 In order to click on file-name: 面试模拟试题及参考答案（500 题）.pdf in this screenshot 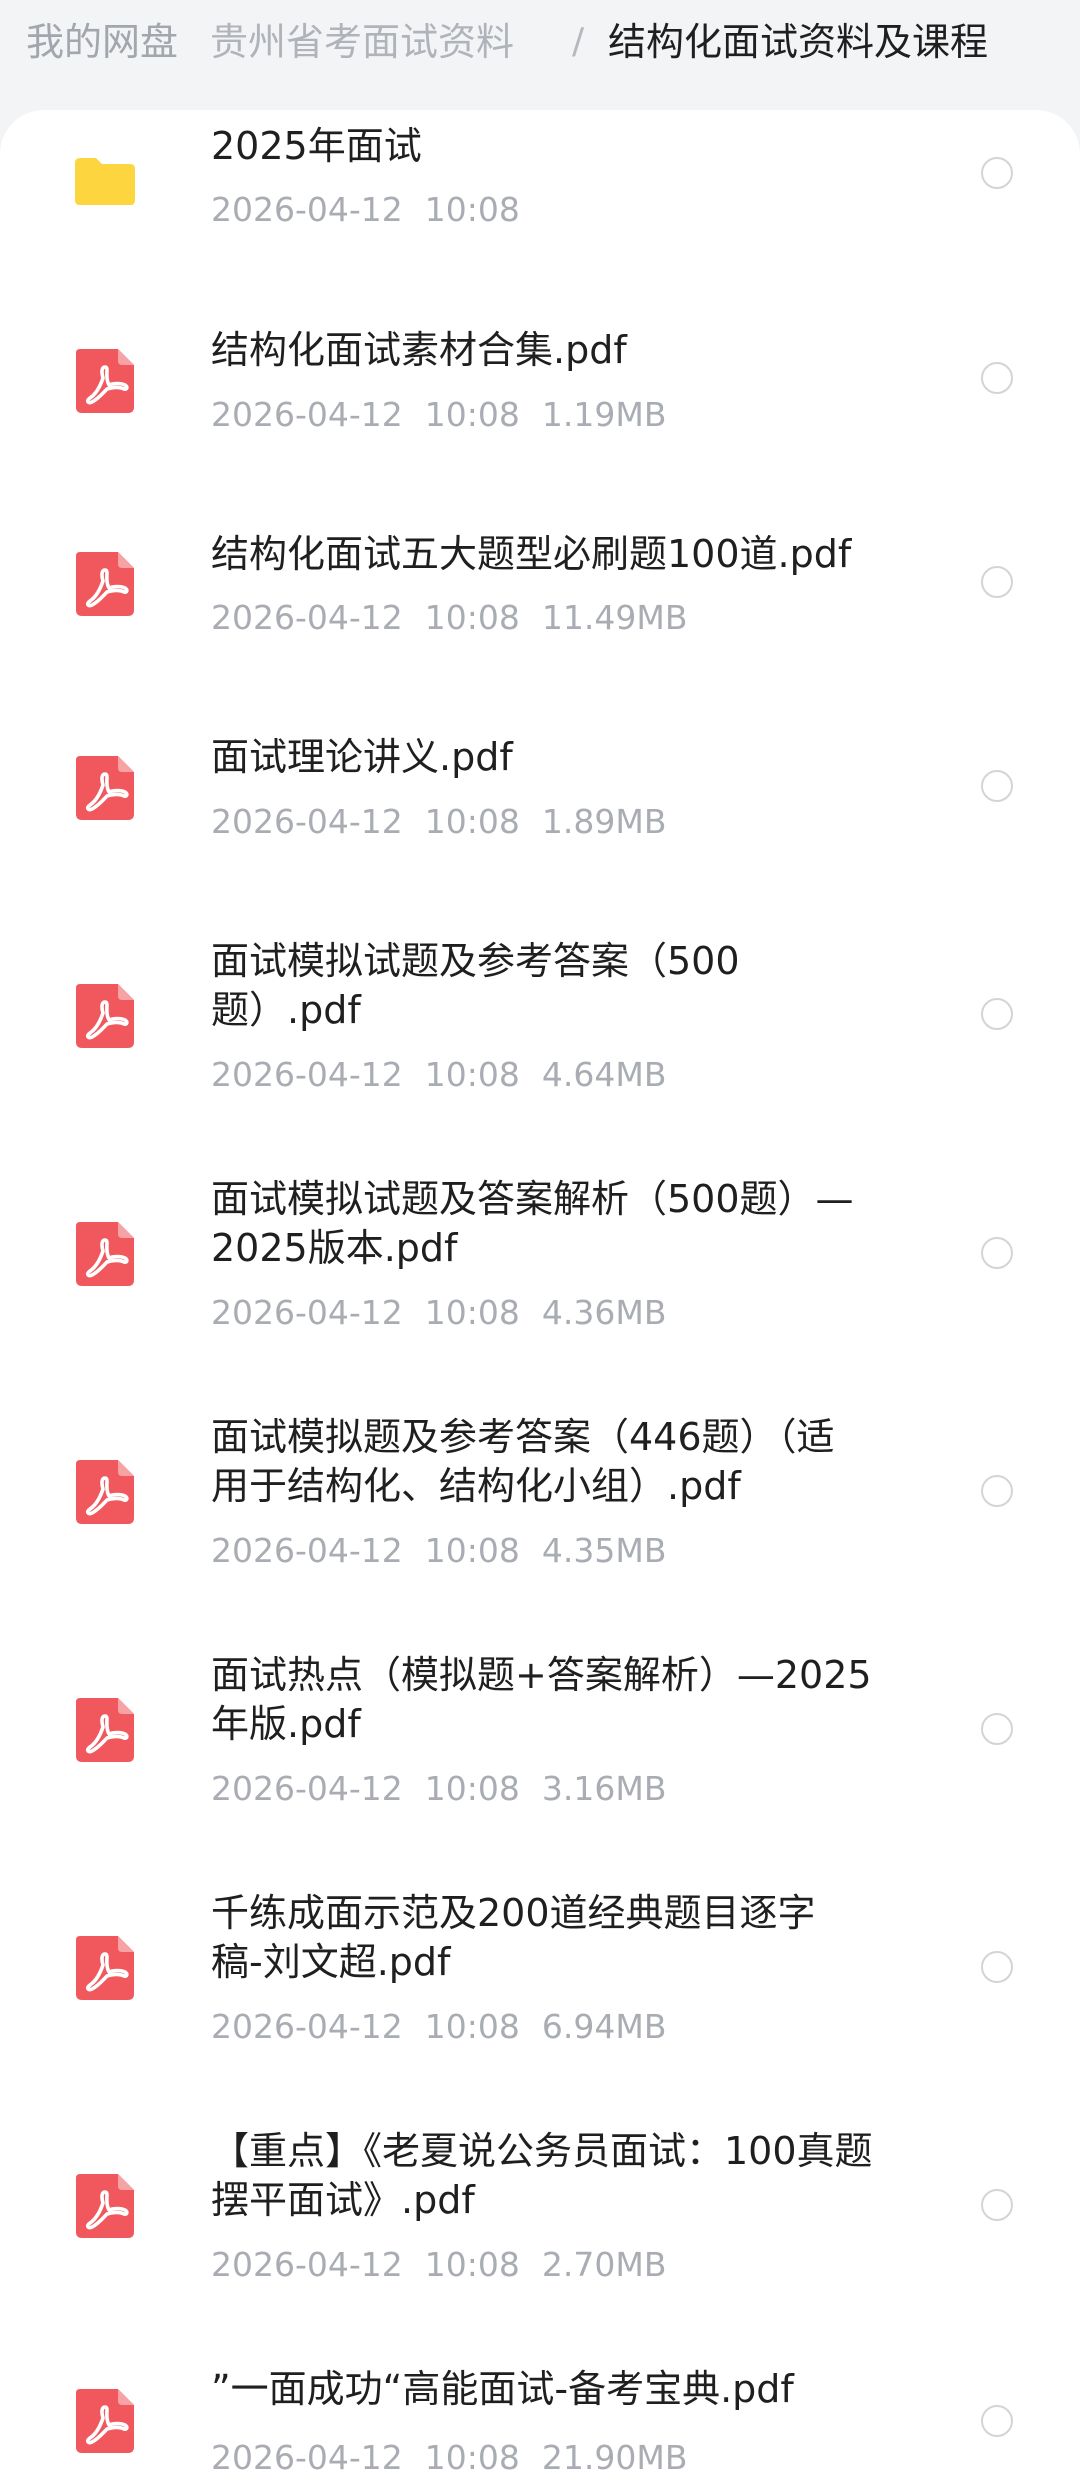, I will do `click(475, 985)`.